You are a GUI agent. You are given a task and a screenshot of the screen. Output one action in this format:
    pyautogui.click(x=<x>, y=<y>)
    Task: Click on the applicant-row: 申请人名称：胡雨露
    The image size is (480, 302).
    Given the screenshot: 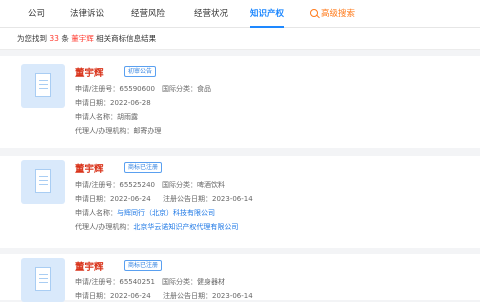 What is the action you would take?
    pyautogui.click(x=106, y=117)
    